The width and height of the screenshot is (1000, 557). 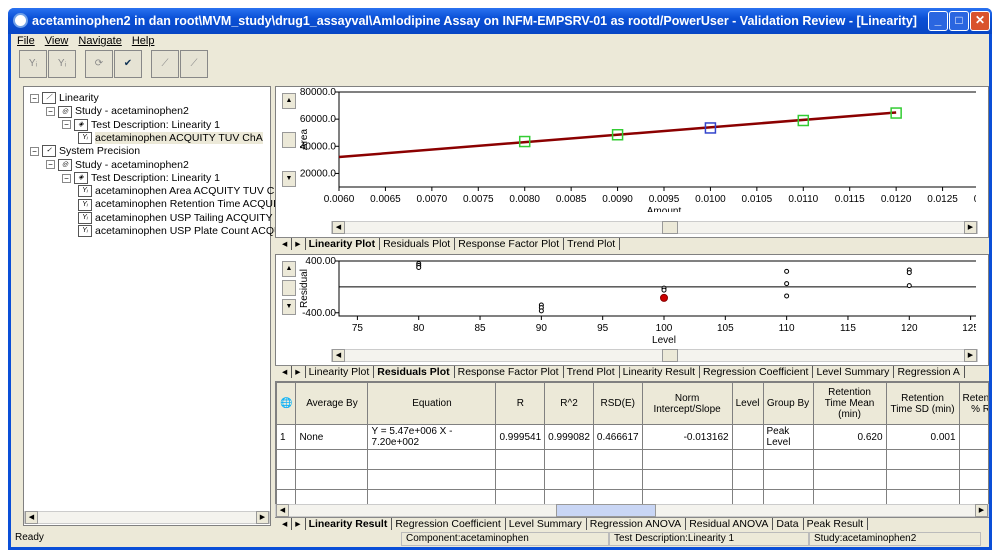 I want to click on column-header: Retention Time Mean (min), so click(x=849, y=403).